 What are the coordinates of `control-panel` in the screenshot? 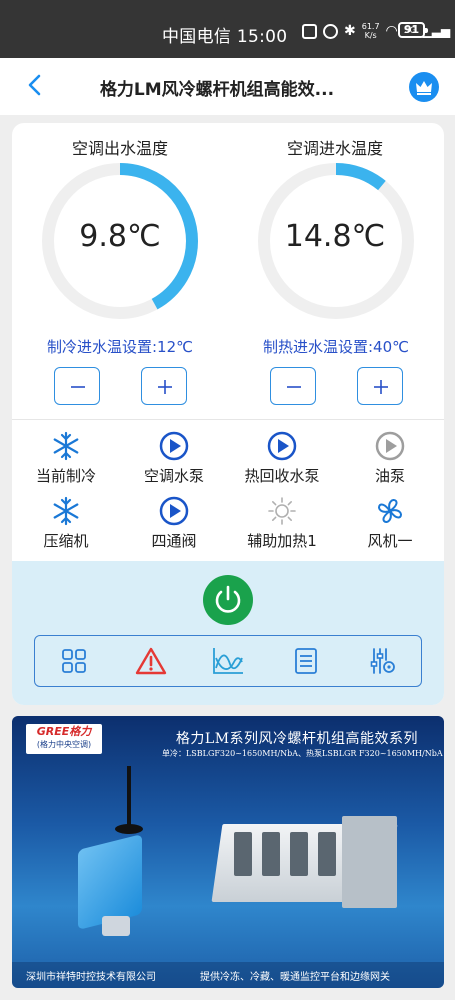 It's located at (228, 633).